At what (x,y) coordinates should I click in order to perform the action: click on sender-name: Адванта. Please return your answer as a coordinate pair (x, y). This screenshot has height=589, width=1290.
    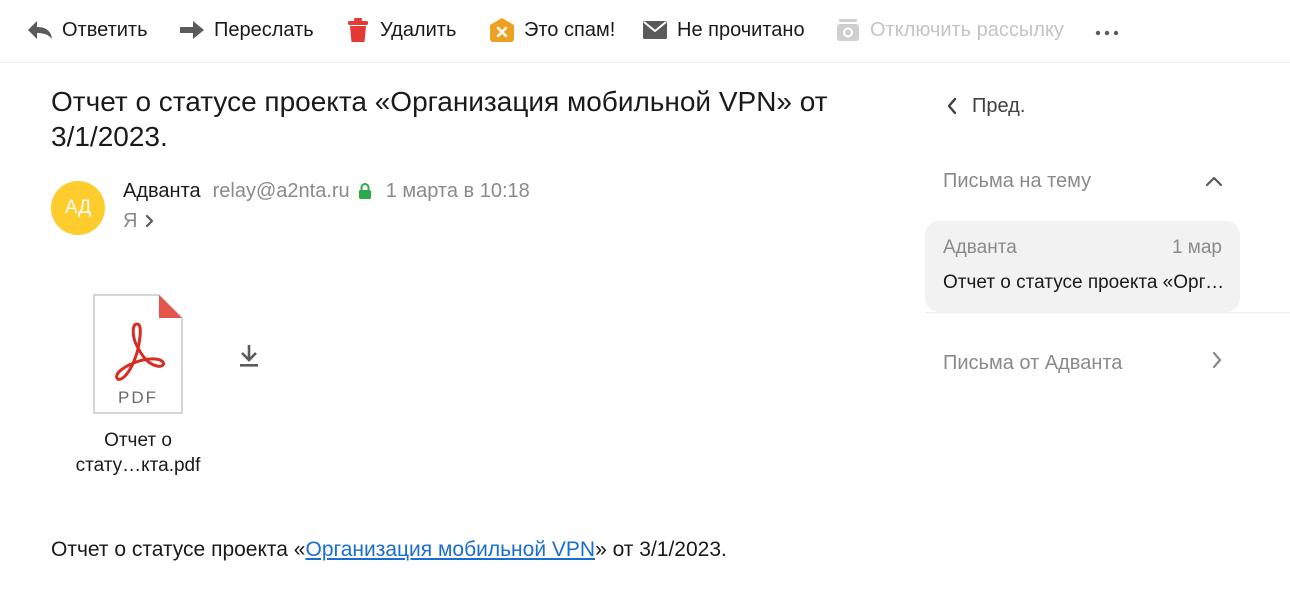
    Looking at the image, I should click on (162, 191).